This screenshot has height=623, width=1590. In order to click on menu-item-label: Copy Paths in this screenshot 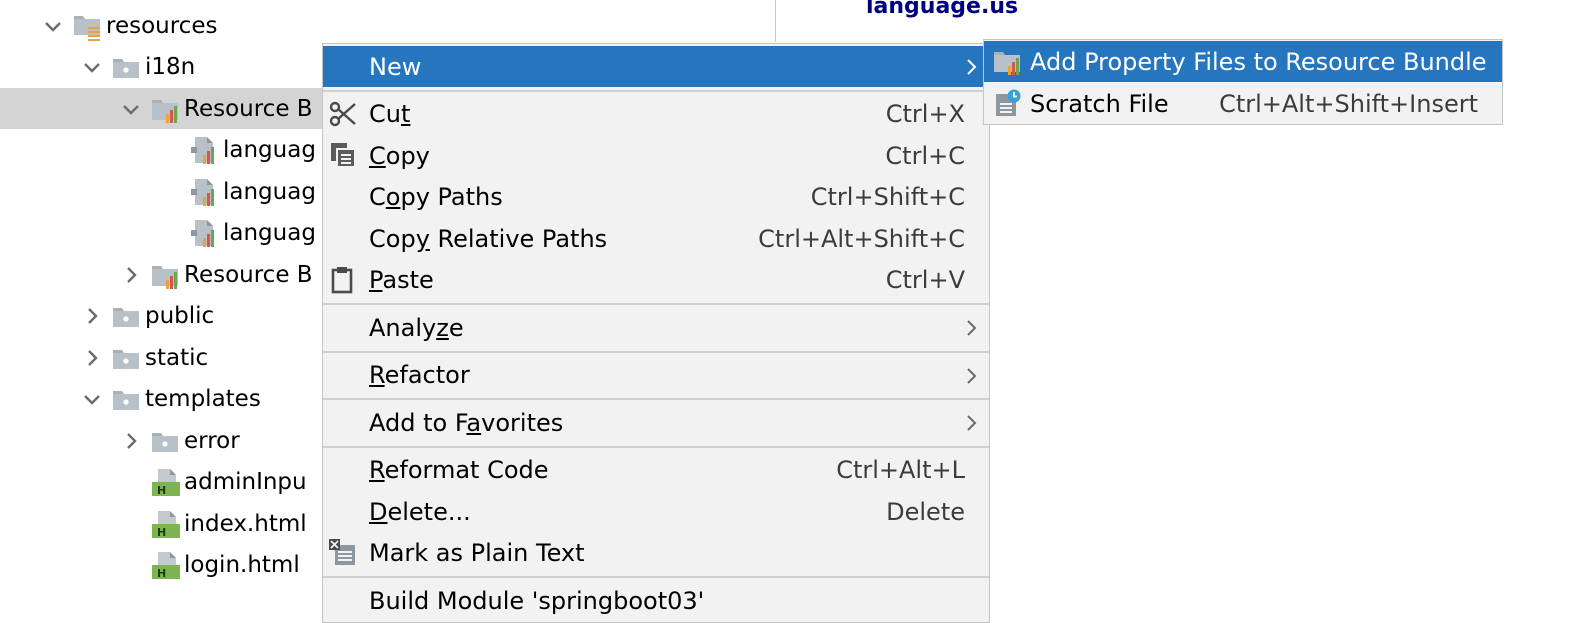, I will do `click(436, 197)`.